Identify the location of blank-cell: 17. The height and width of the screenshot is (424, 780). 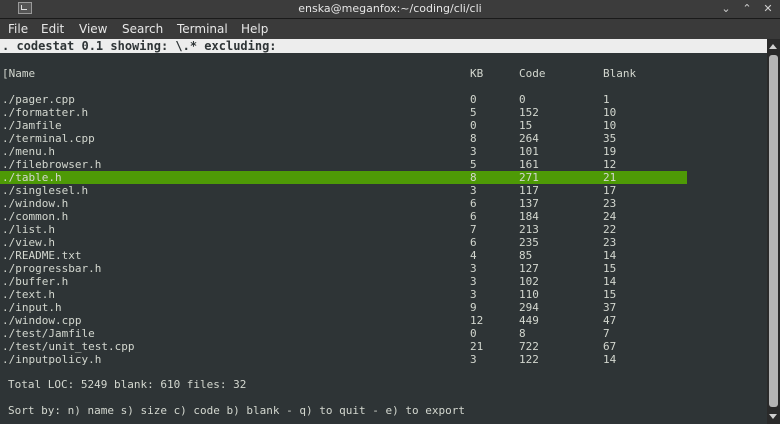
(610, 190).